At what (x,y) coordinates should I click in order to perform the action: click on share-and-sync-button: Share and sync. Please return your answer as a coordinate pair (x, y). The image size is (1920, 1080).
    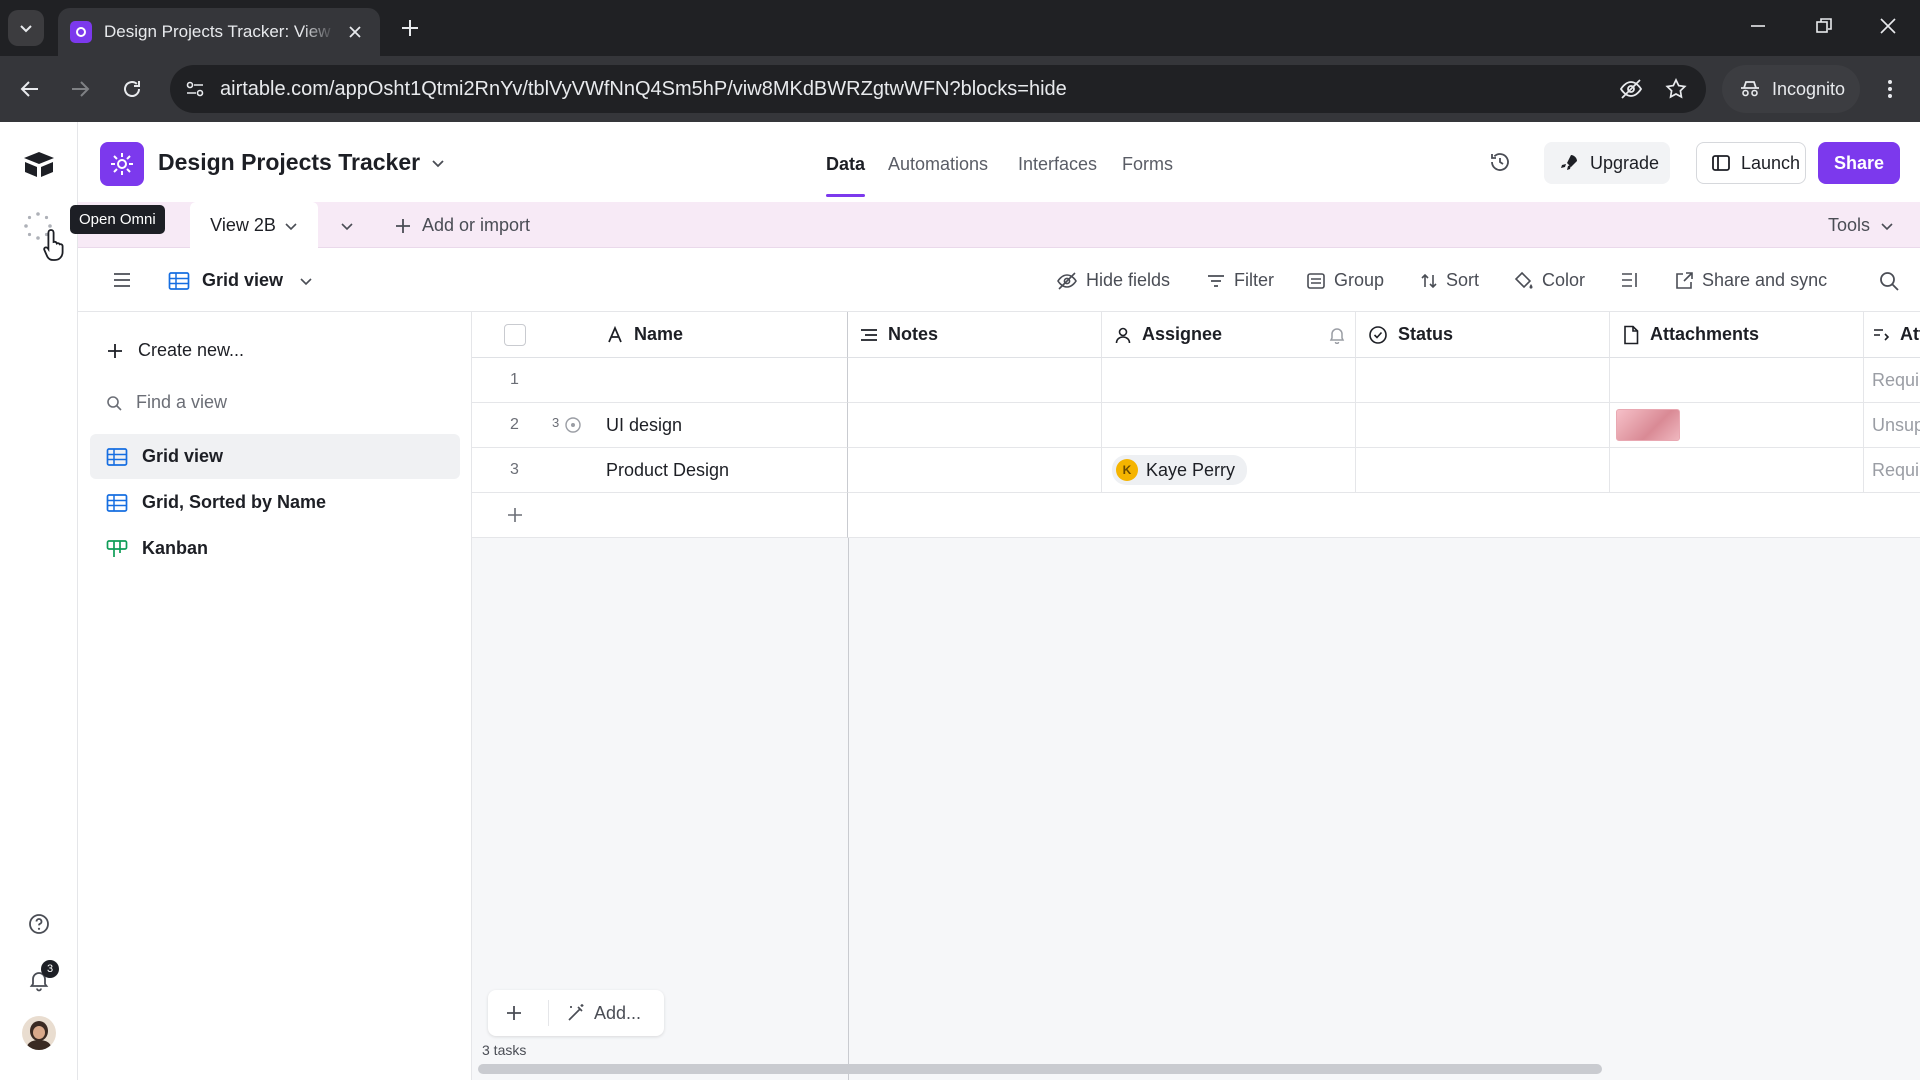
    Looking at the image, I should click on (1750, 280).